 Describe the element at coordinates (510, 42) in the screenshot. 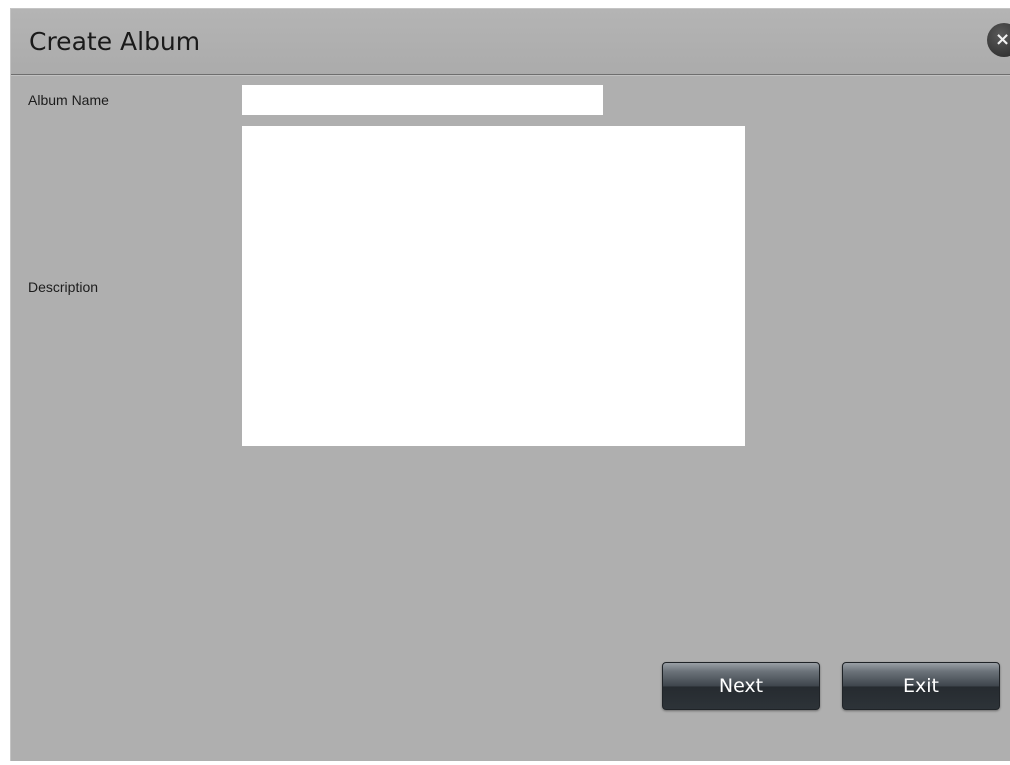

I see `dialog-titlebar: Create Album ×` at that location.